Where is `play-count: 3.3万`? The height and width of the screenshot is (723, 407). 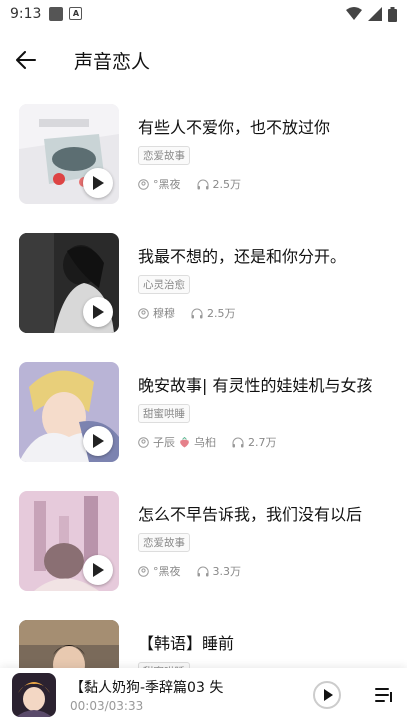 play-count: 3.3万 is located at coordinates (227, 571).